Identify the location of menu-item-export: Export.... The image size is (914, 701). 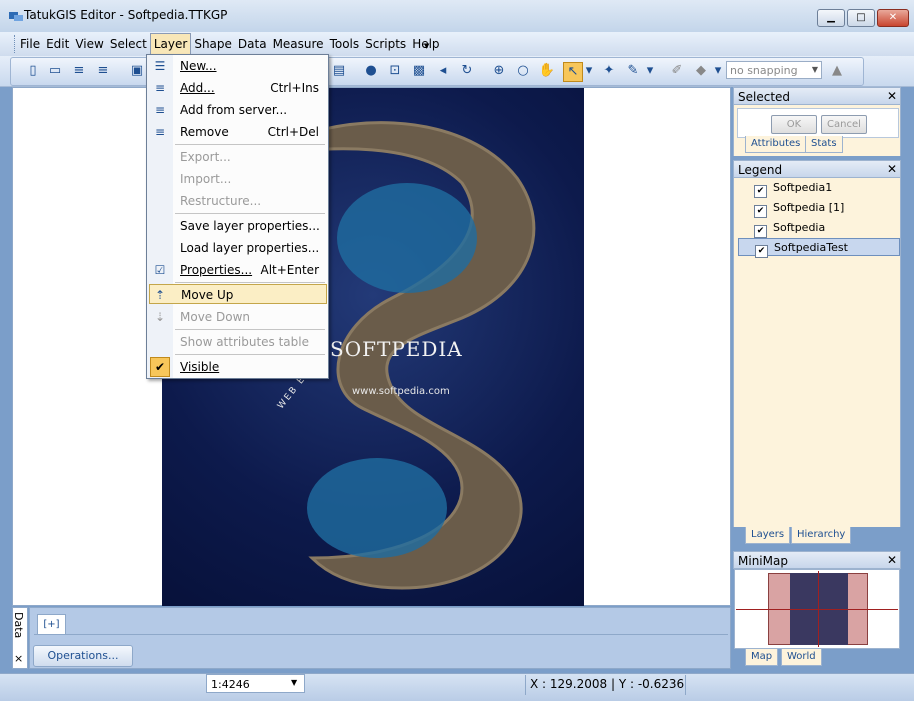
(250, 157).